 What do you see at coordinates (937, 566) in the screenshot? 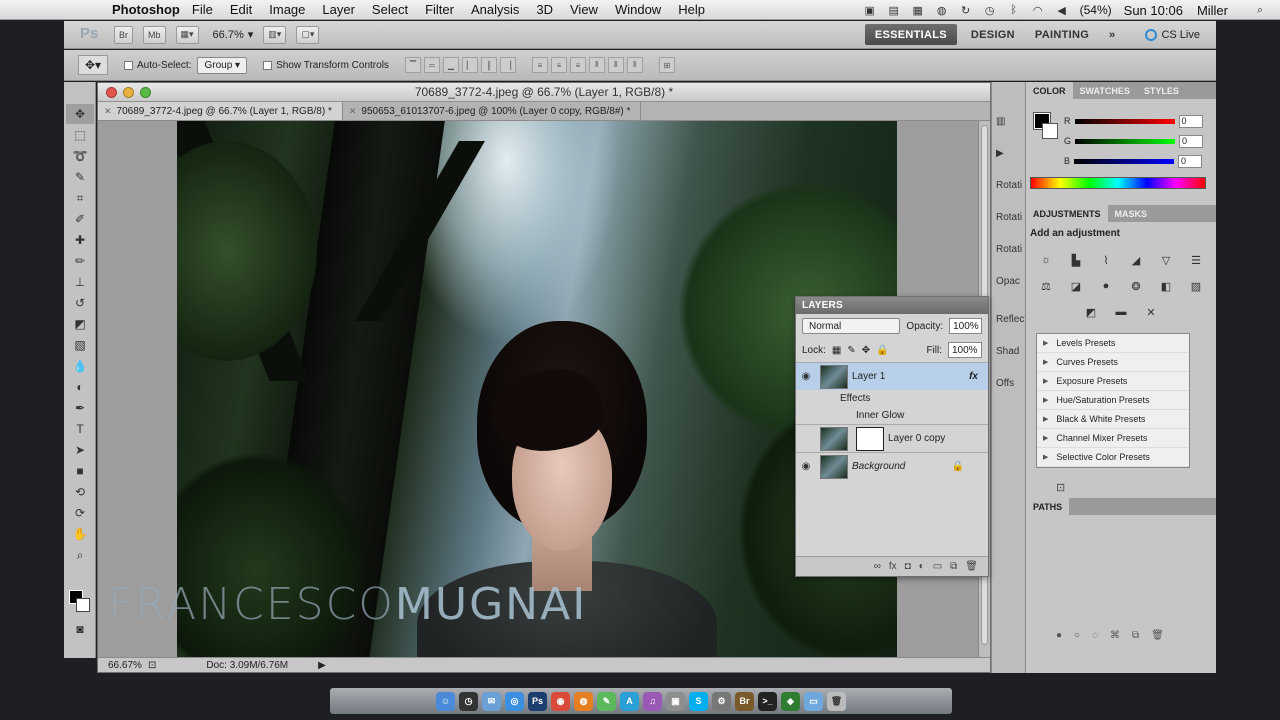
I see `new-group-icon: ▭` at bounding box center [937, 566].